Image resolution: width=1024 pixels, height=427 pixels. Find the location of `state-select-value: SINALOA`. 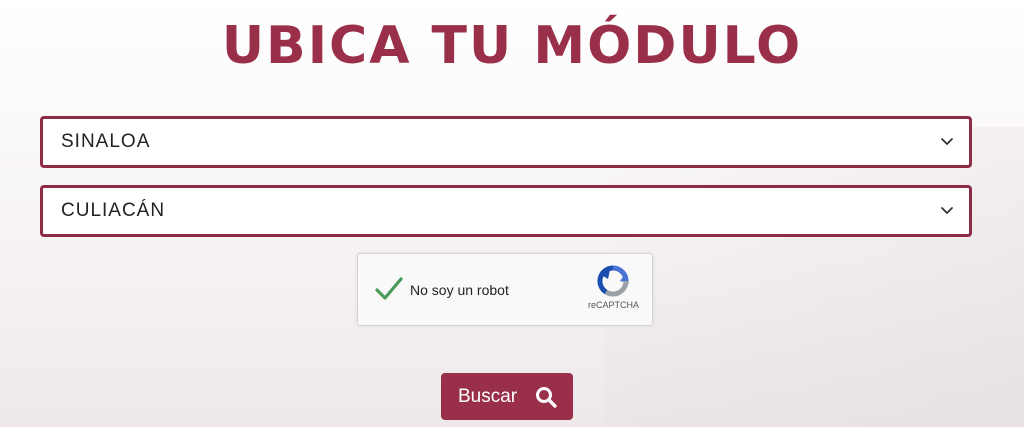

state-select-value: SINALOA is located at coordinates (106, 141).